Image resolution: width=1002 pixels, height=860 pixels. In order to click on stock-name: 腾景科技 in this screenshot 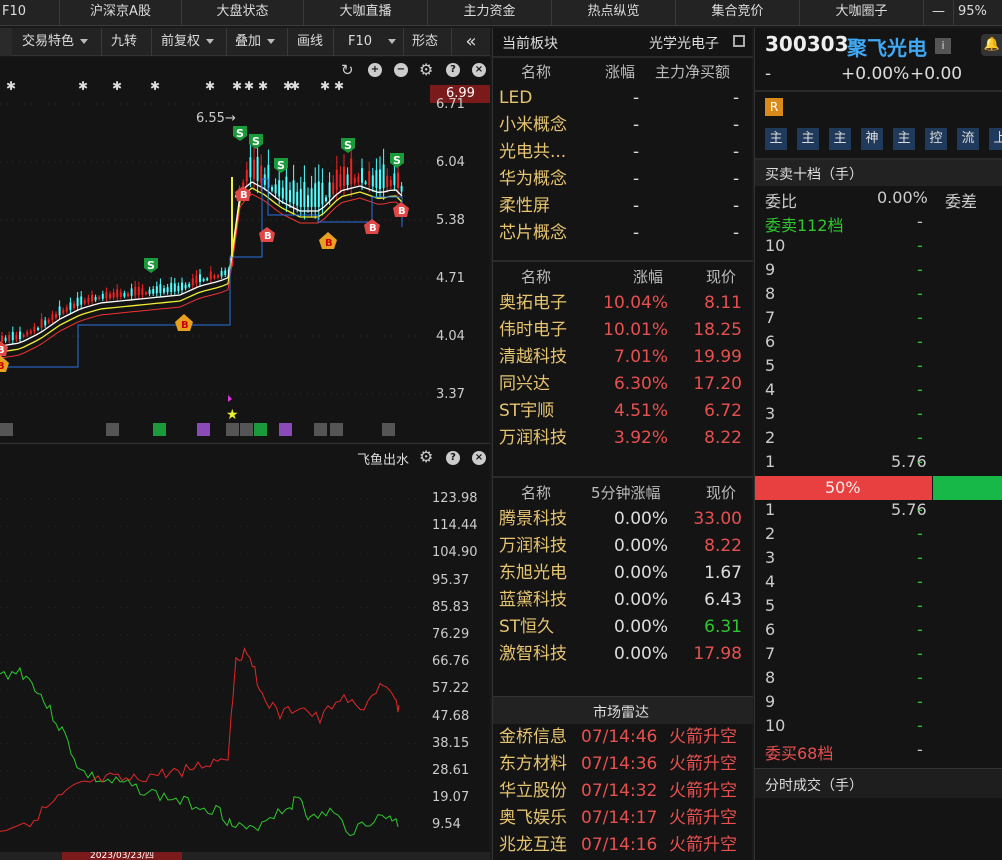, I will do `click(533, 519)`.